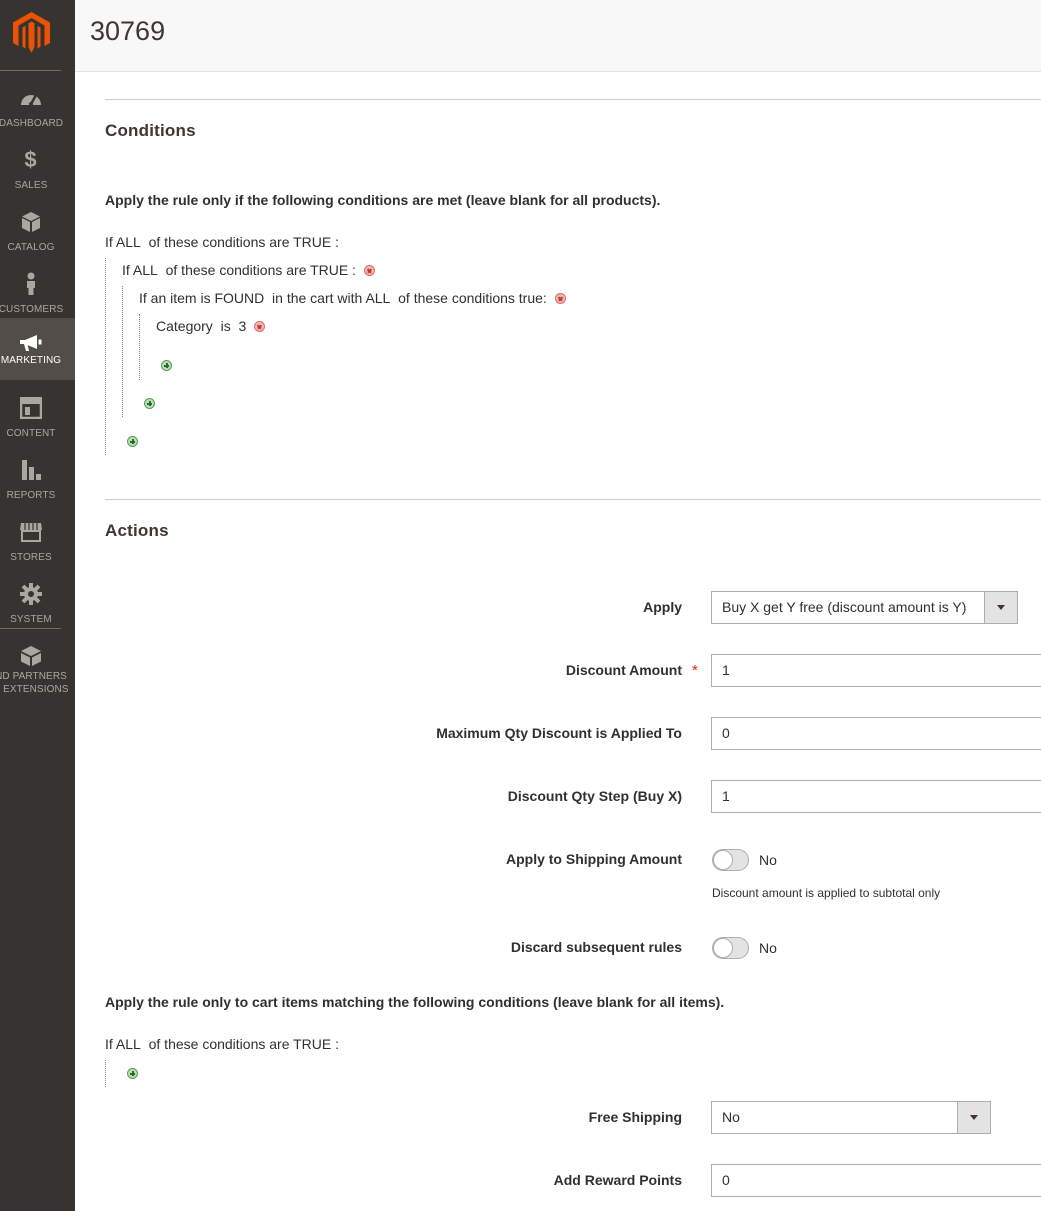 The image size is (1041, 1211). I want to click on sidebar-item-dashboard: DASHBOARD, so click(37, 110).